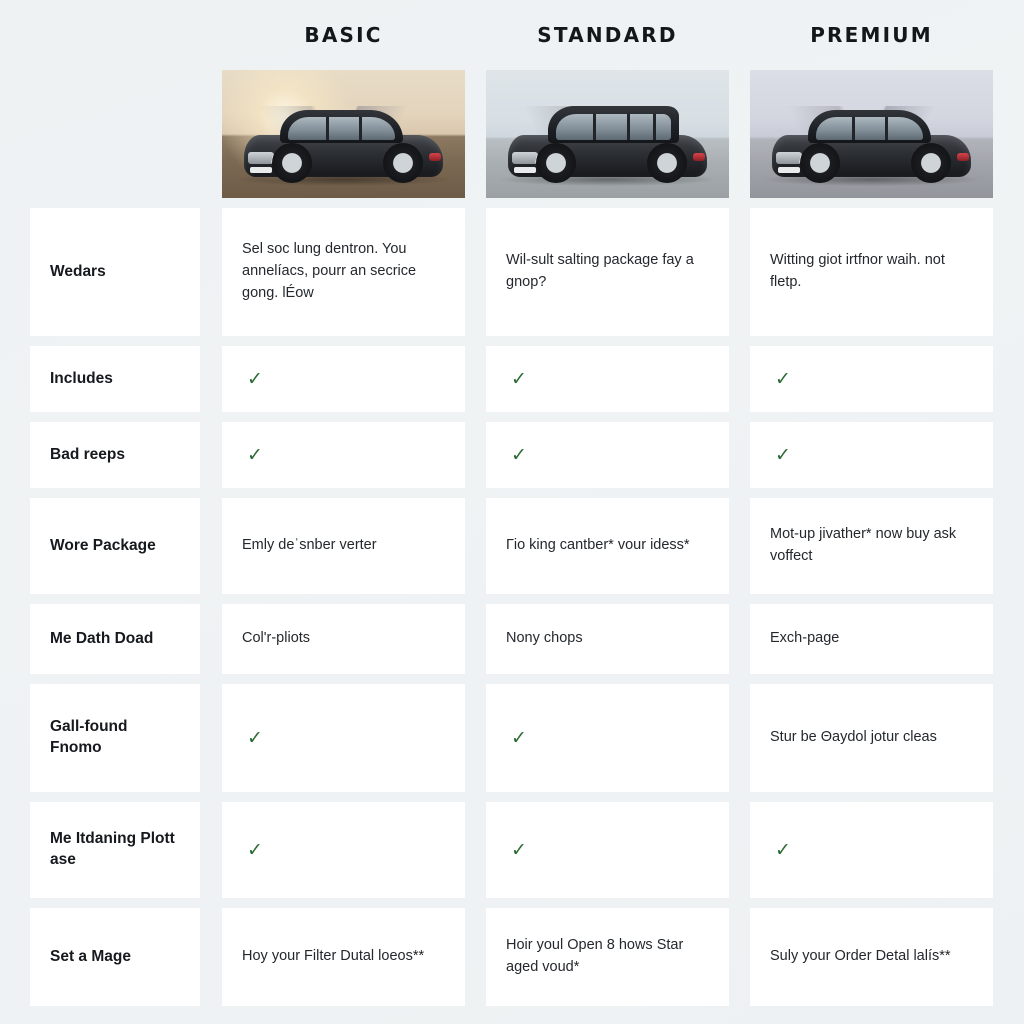  I want to click on feature-text: Wil-sult salting package fay a gnop?, so click(600, 271).